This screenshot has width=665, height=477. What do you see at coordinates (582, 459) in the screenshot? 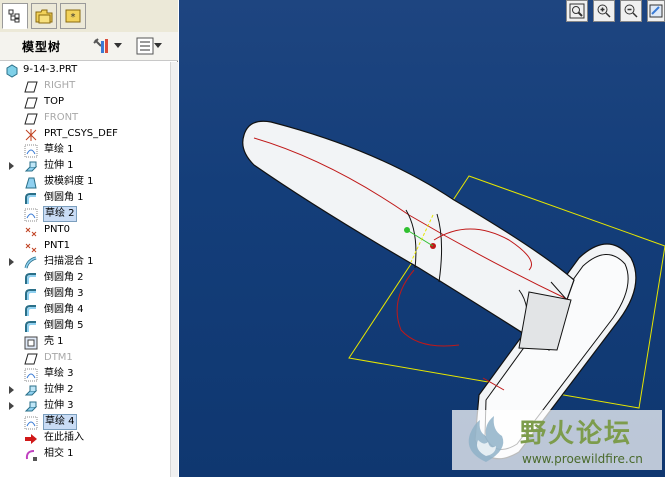
I see `watermark-url: www.proewildfire.cn` at bounding box center [582, 459].